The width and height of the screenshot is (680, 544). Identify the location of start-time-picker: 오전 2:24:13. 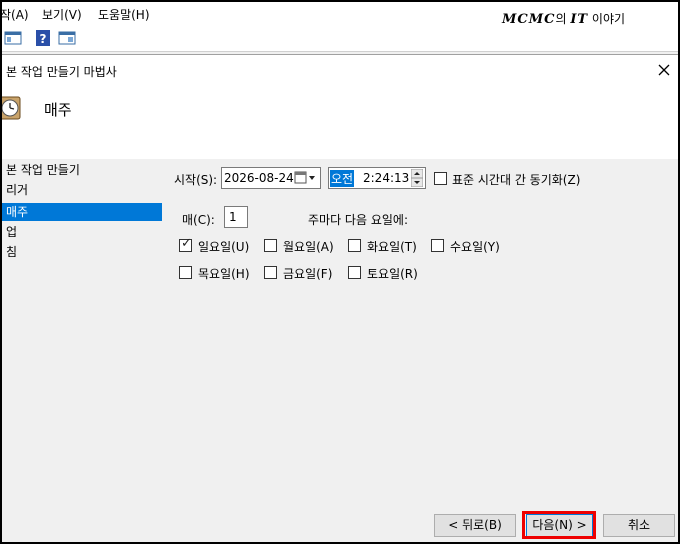
(377, 178).